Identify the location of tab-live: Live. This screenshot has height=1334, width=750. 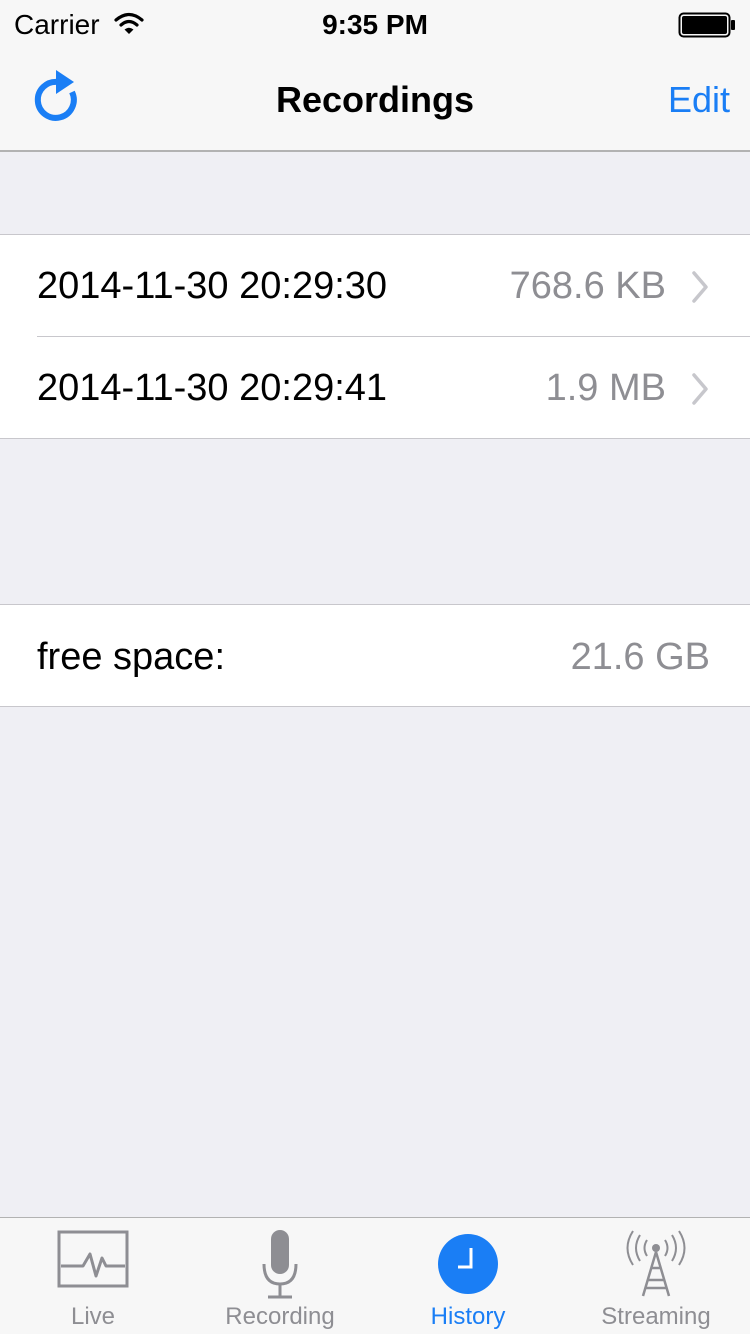
(93, 1276).